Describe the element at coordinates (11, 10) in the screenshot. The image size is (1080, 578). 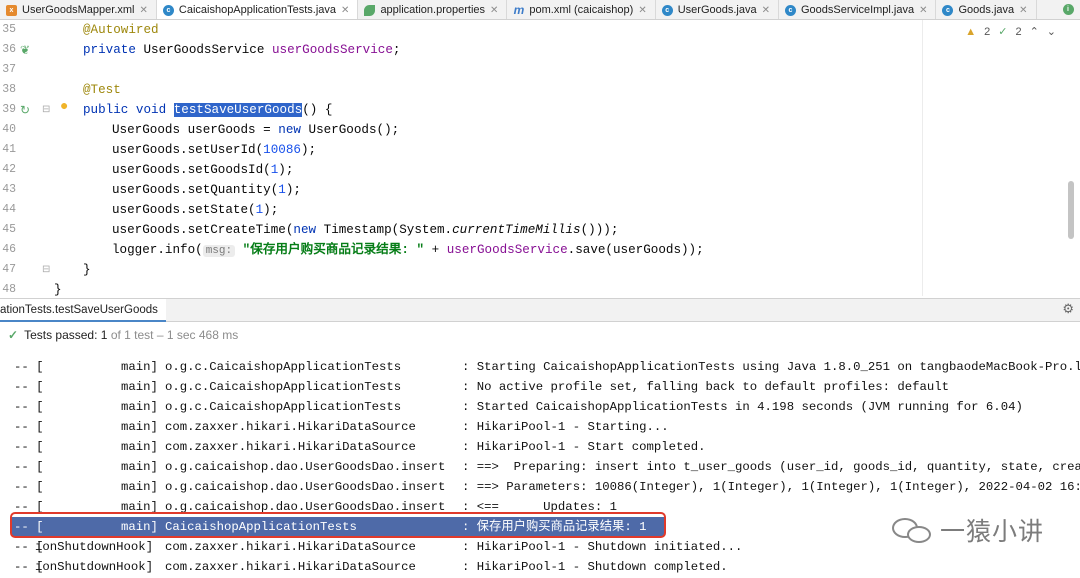
I see `xml-file-icon: x` at that location.